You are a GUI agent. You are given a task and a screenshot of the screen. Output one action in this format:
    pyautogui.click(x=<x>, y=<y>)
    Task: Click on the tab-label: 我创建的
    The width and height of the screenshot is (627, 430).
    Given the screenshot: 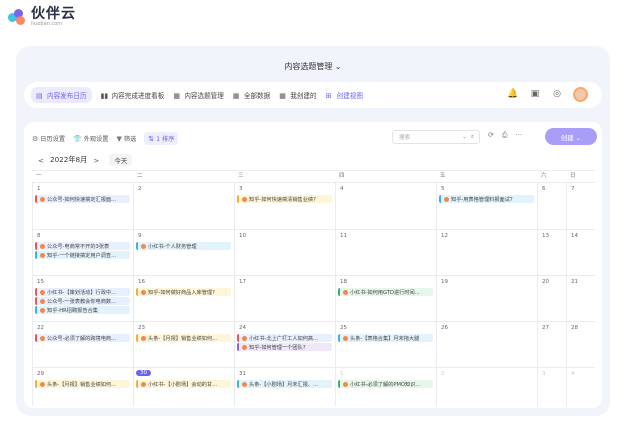 What is the action you would take?
    pyautogui.click(x=303, y=96)
    